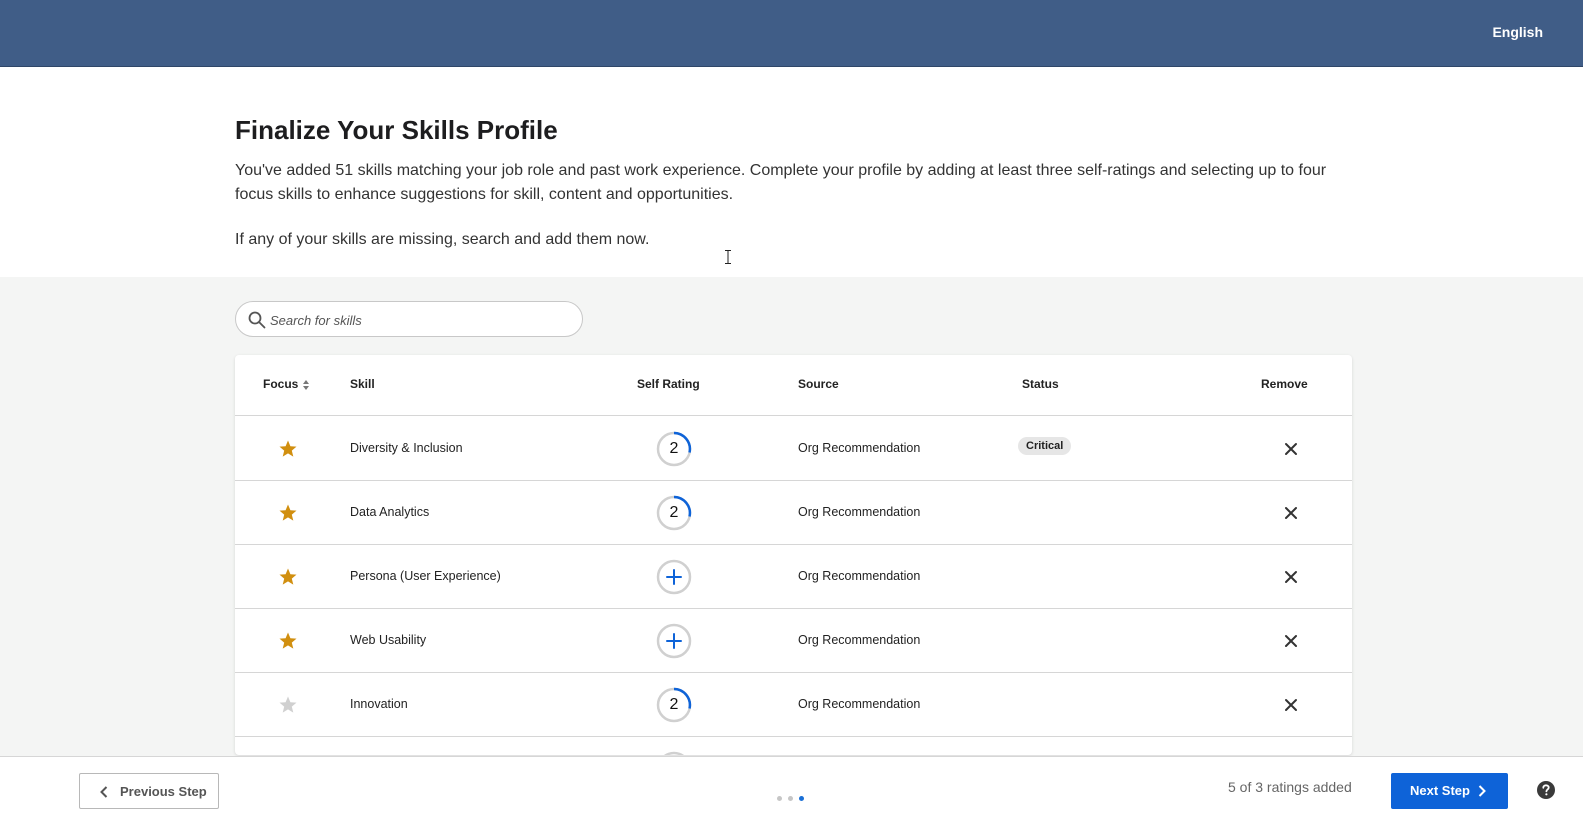 The image size is (1583, 822). I want to click on skill-name: Data Analytics, so click(390, 512).